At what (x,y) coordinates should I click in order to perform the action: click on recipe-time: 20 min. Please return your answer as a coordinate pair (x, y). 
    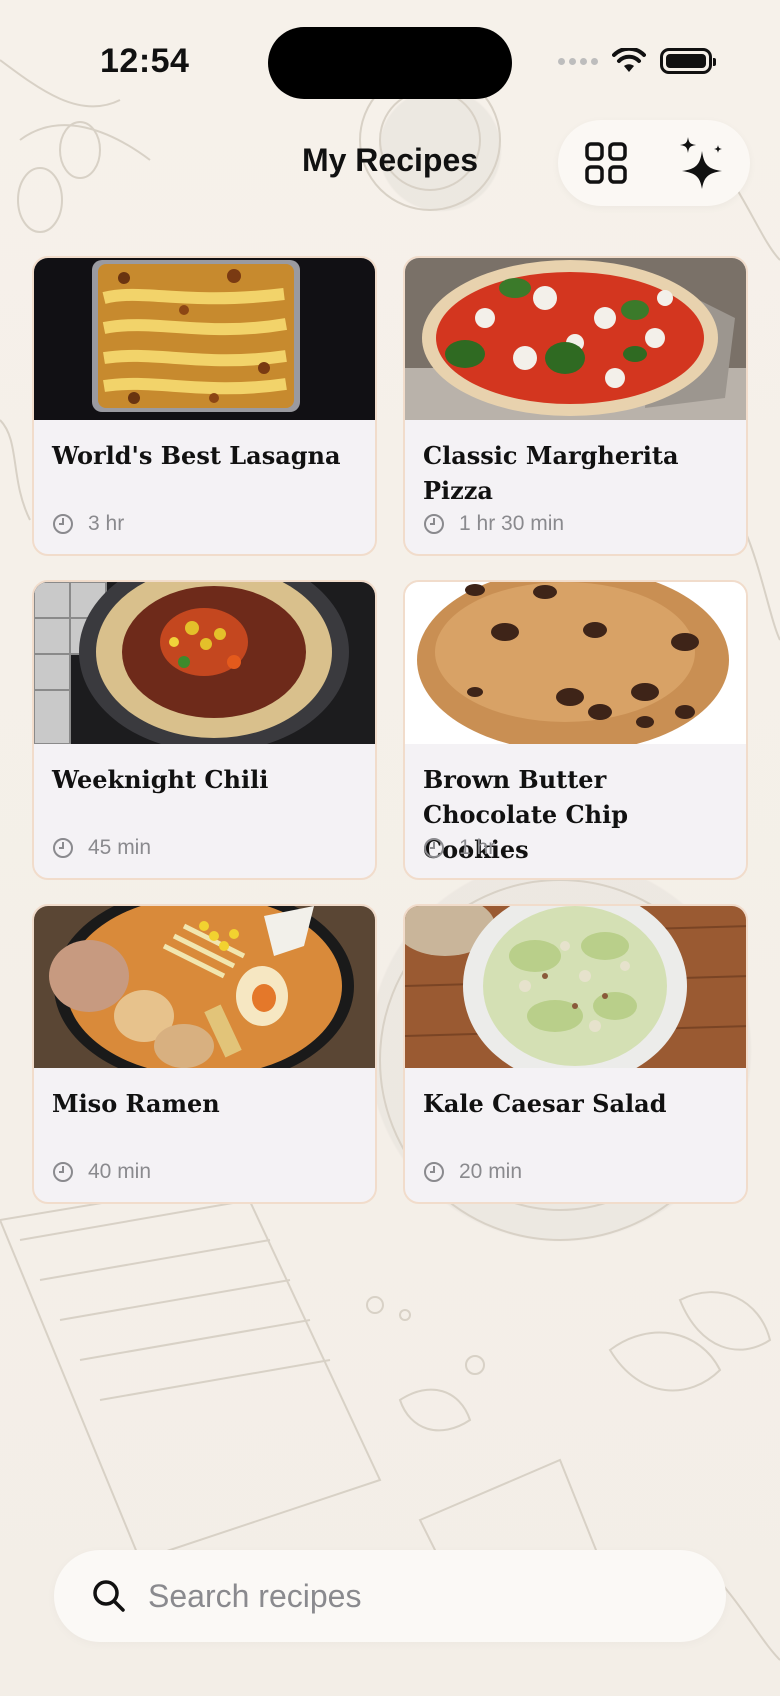
    Looking at the image, I should click on (472, 1172).